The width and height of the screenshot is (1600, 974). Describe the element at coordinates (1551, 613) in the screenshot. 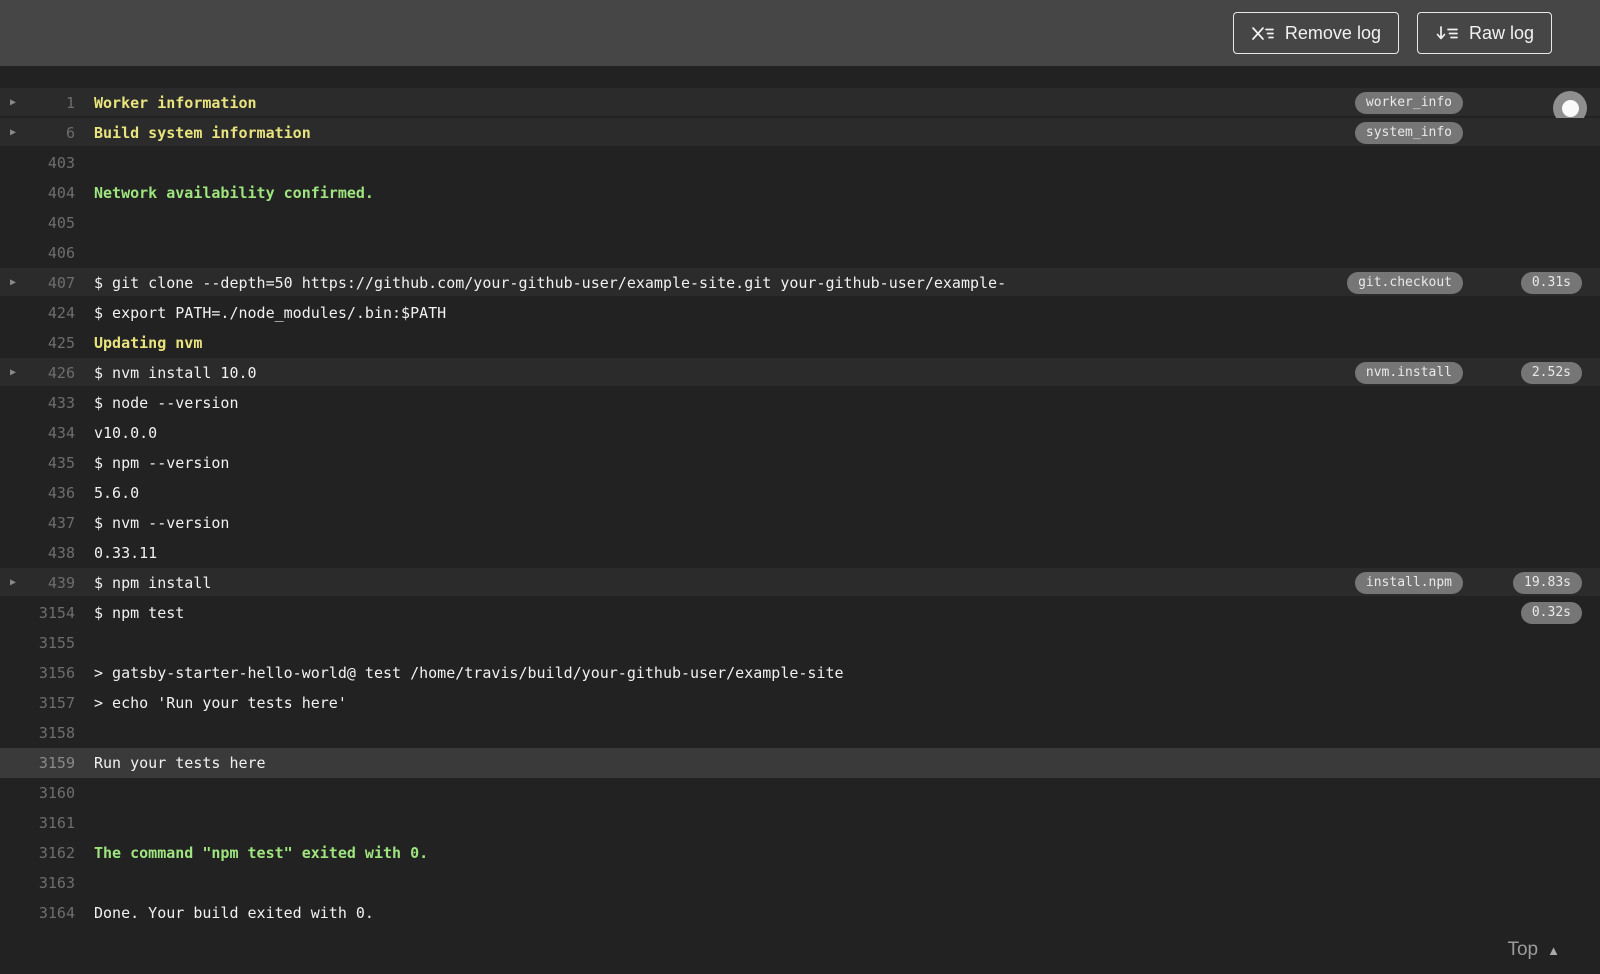

I see `duration-badge: 0.32s` at that location.